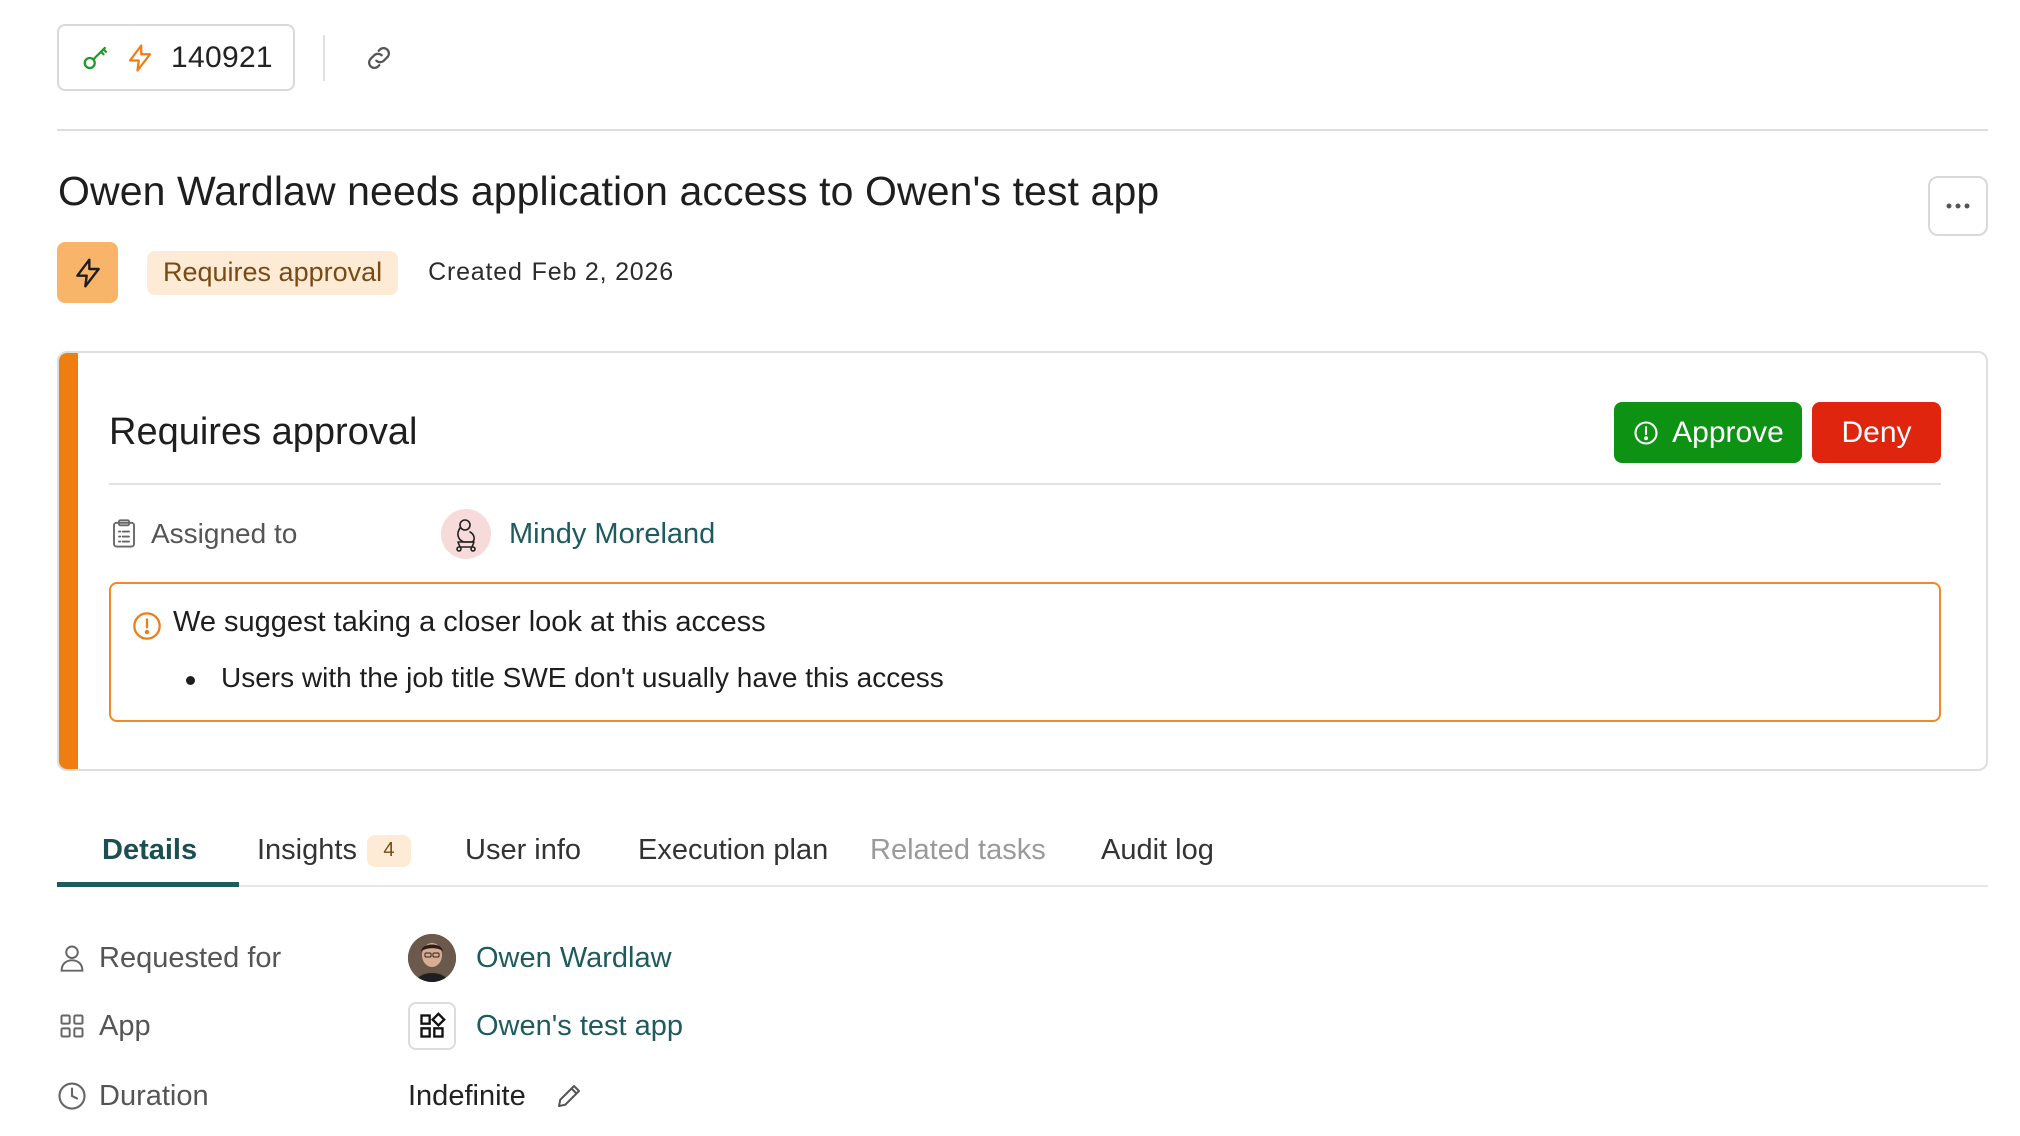 This screenshot has height=1136, width=2020. Describe the element at coordinates (263, 432) in the screenshot. I see `approval-card-title: Requires approval` at that location.